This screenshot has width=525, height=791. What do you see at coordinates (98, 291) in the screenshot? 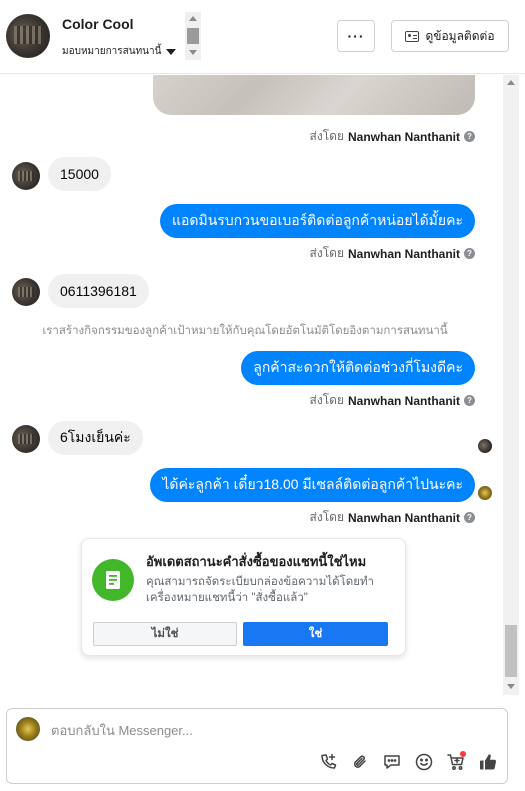
I see `incoming-message: 0611396181` at bounding box center [98, 291].